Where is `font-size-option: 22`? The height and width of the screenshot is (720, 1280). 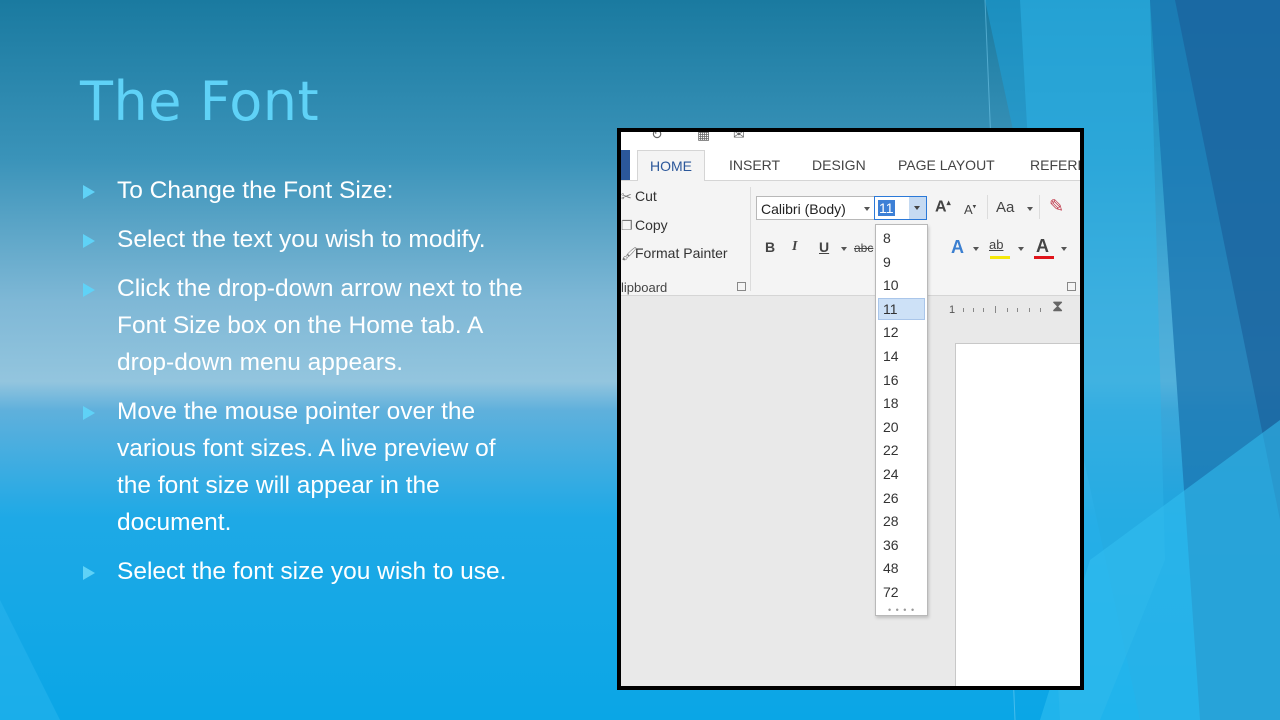 font-size-option: 22 is located at coordinates (901, 450).